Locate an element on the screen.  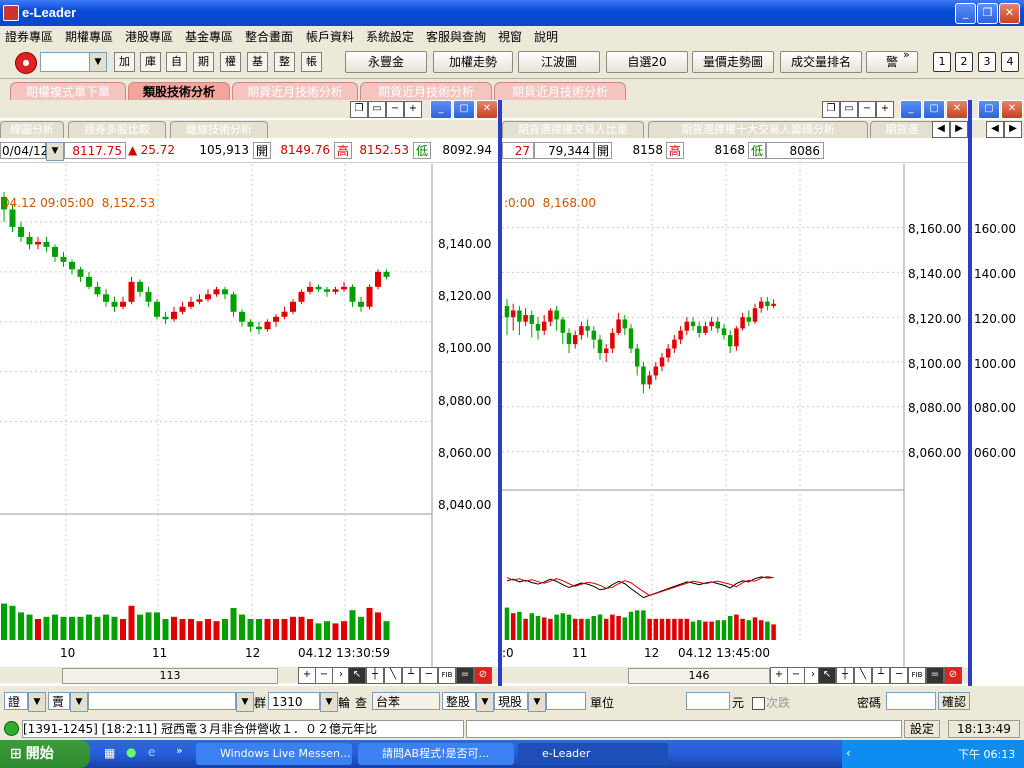
overflow-chevron-icon: » is located at coordinates (906, 54).